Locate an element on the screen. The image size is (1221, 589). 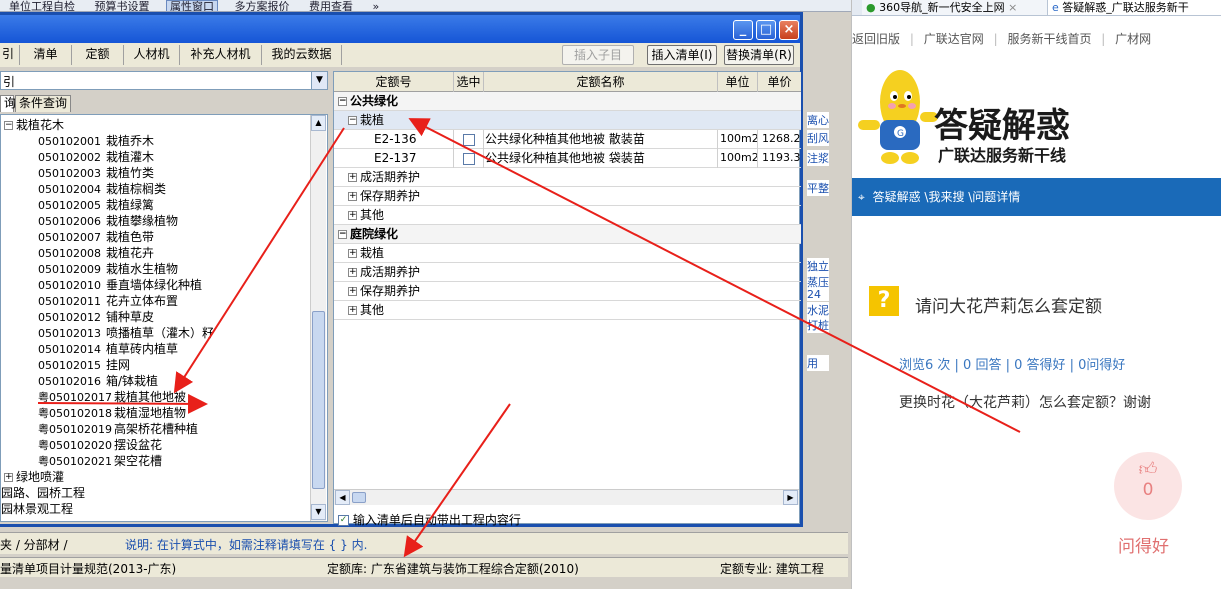
tree-item: 050102005 栽植绿篱 is located at coordinates (96, 205).